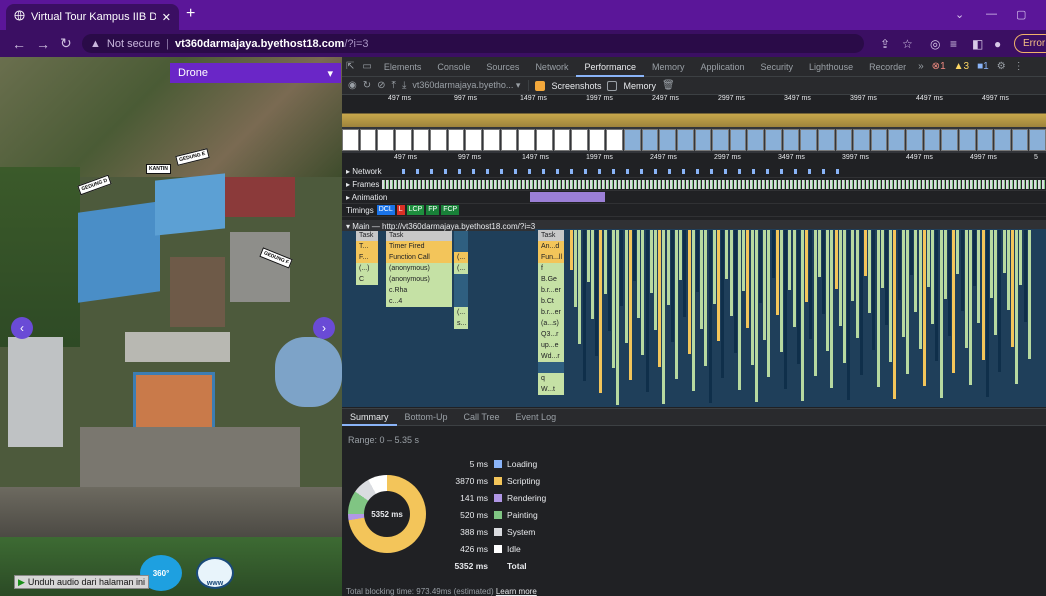 The width and height of the screenshot is (1046, 596). I want to click on frames-track-label: ▸ Frames, so click(361, 184).